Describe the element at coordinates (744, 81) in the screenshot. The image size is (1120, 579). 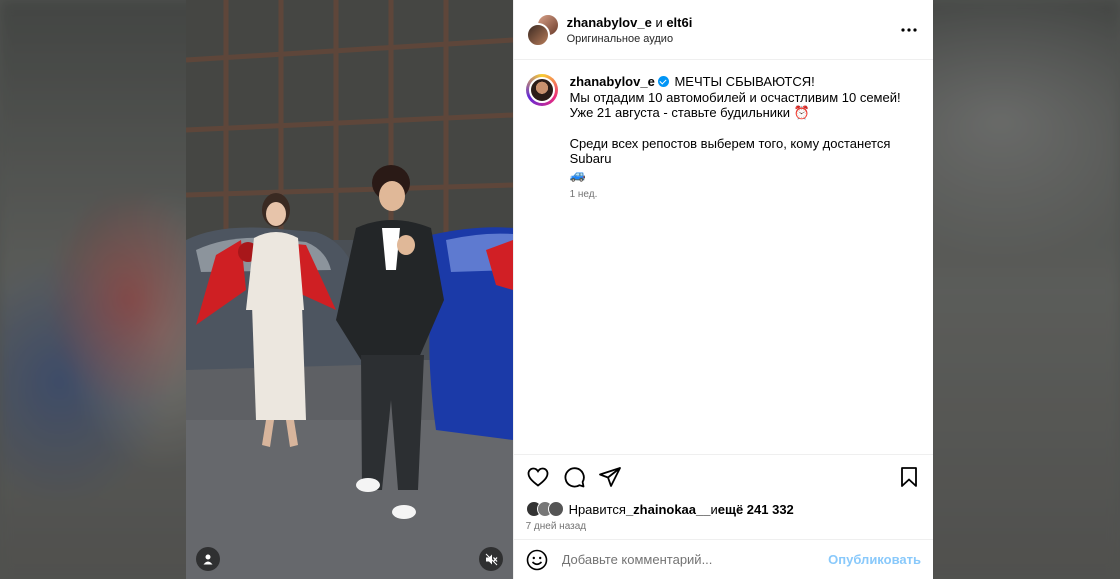
I see `caption-line: МЕЧТЫ СБЫВАЮТСЯ!` at that location.